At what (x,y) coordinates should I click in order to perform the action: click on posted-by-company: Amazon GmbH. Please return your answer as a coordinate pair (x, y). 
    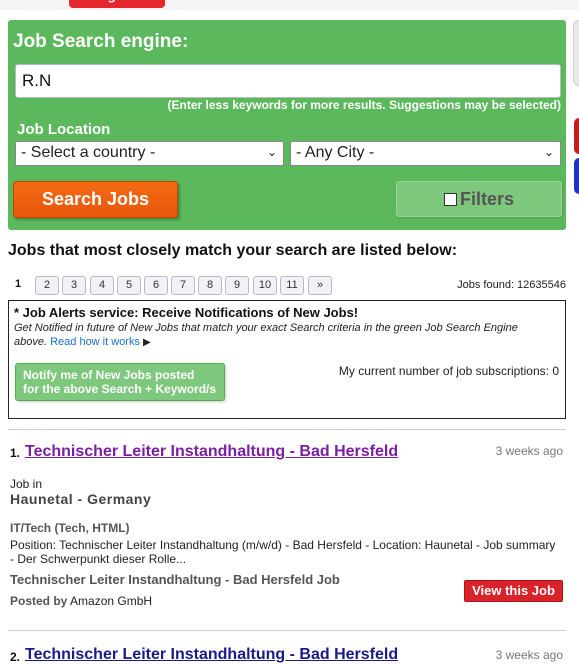
    Looking at the image, I should click on (111, 601).